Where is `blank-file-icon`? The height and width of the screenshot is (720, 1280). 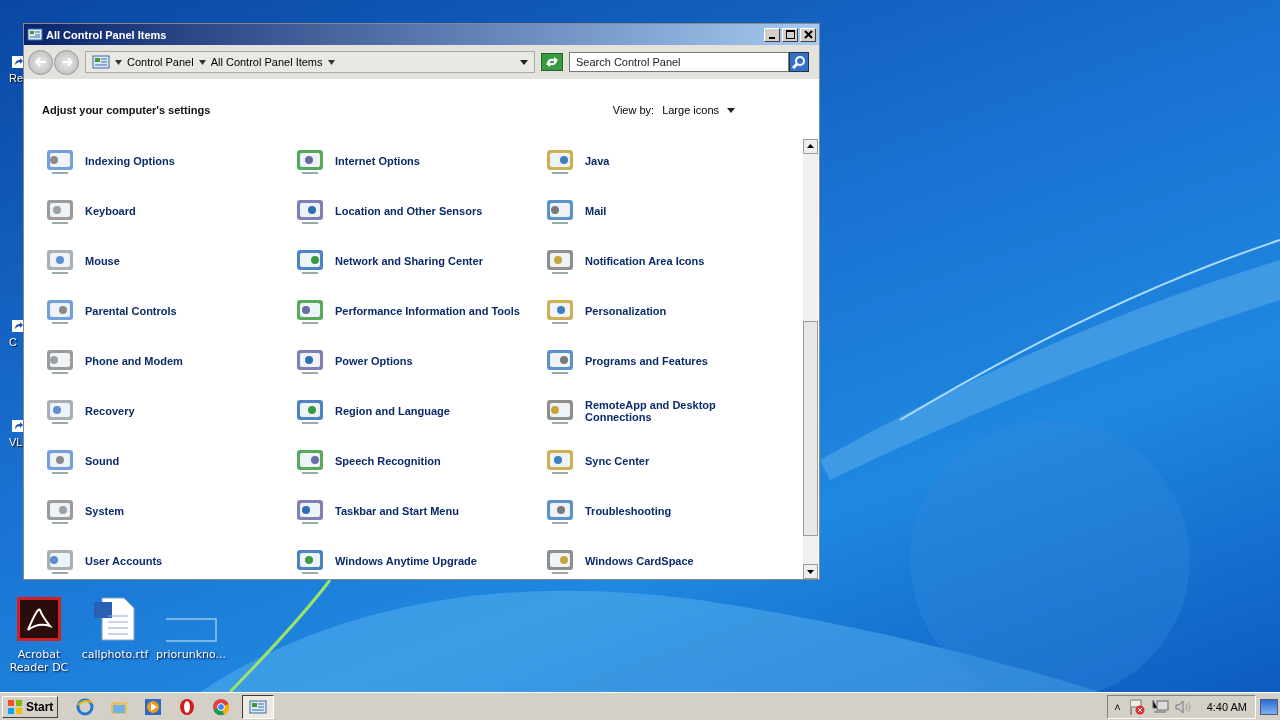 blank-file-icon is located at coordinates (191, 630).